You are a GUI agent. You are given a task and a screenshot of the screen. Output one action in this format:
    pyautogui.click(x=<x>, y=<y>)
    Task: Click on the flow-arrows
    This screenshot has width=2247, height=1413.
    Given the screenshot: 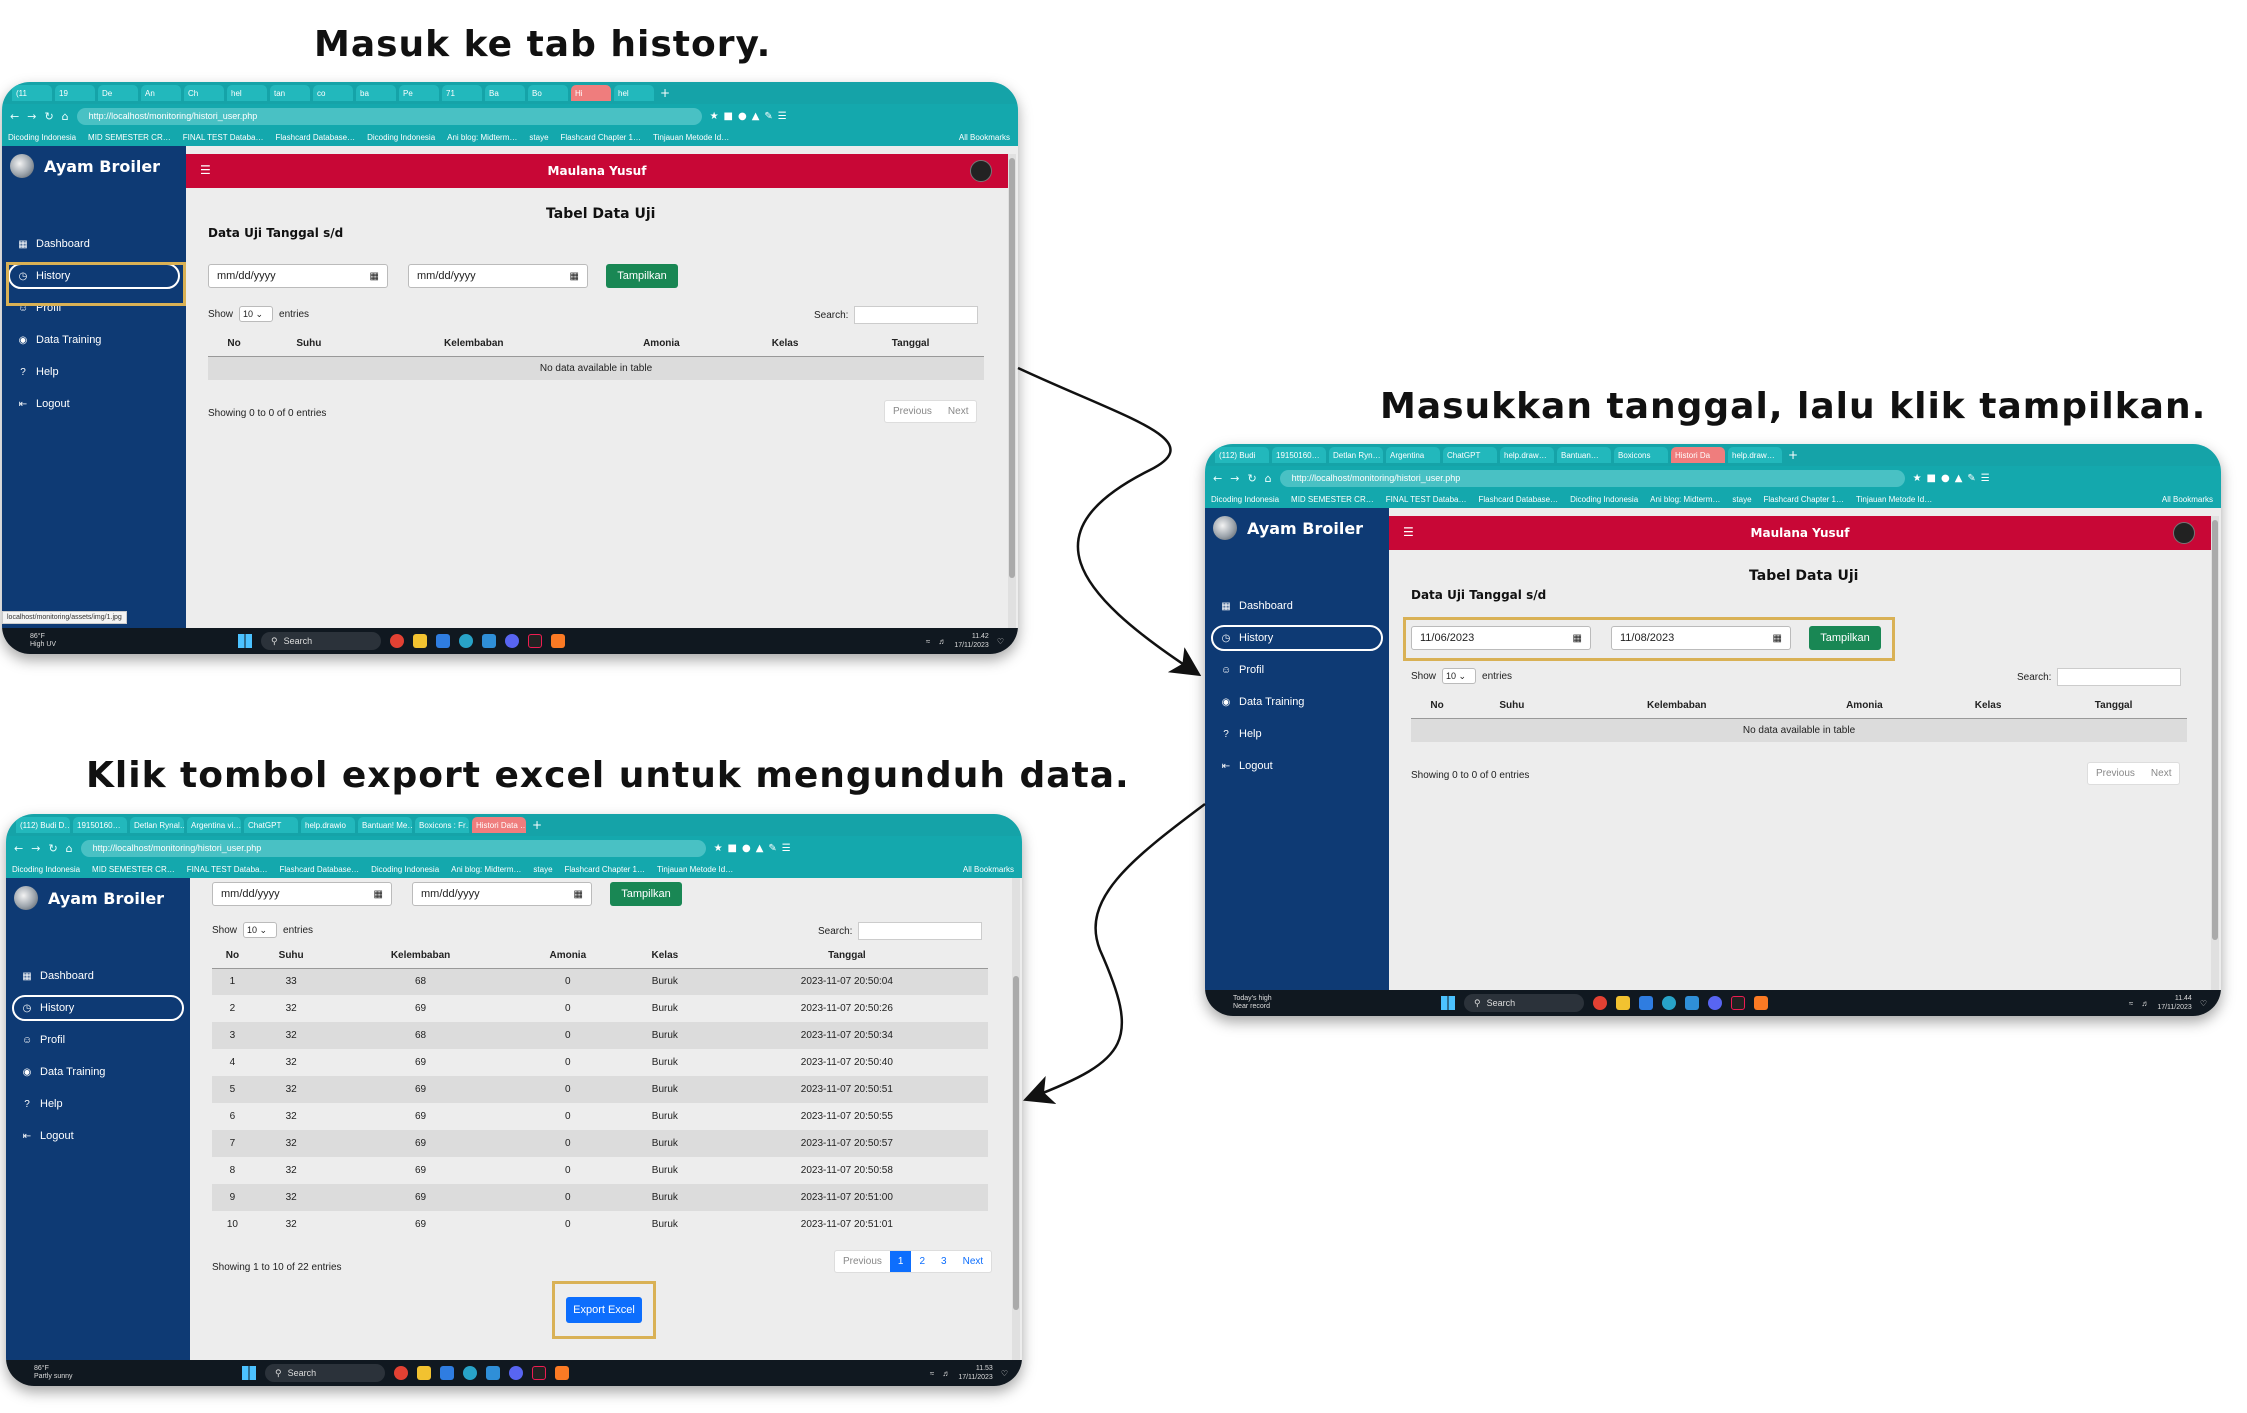 What is the action you would take?
    pyautogui.click(x=1111, y=735)
    